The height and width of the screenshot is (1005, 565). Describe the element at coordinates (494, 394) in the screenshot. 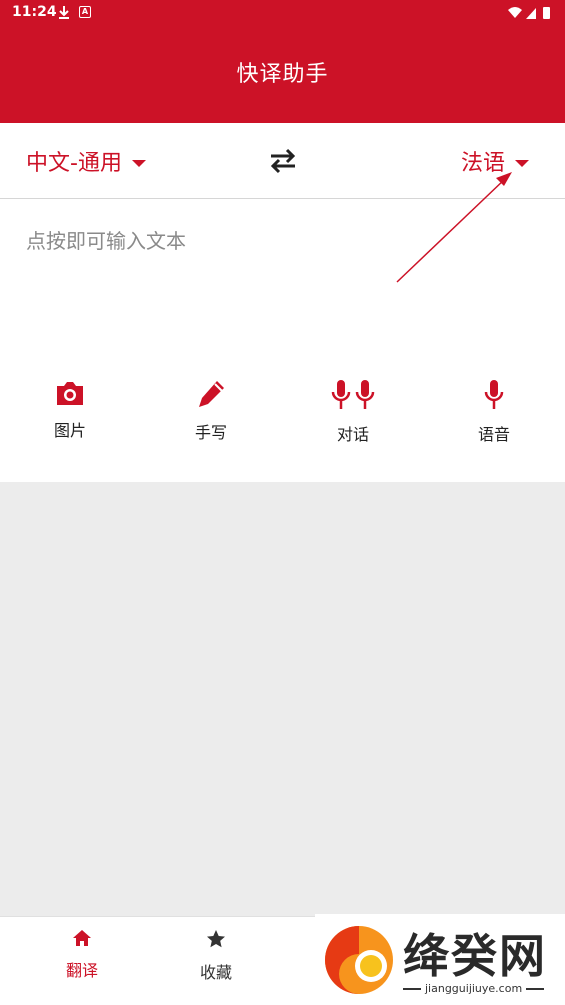

I see `mic-icon` at that location.